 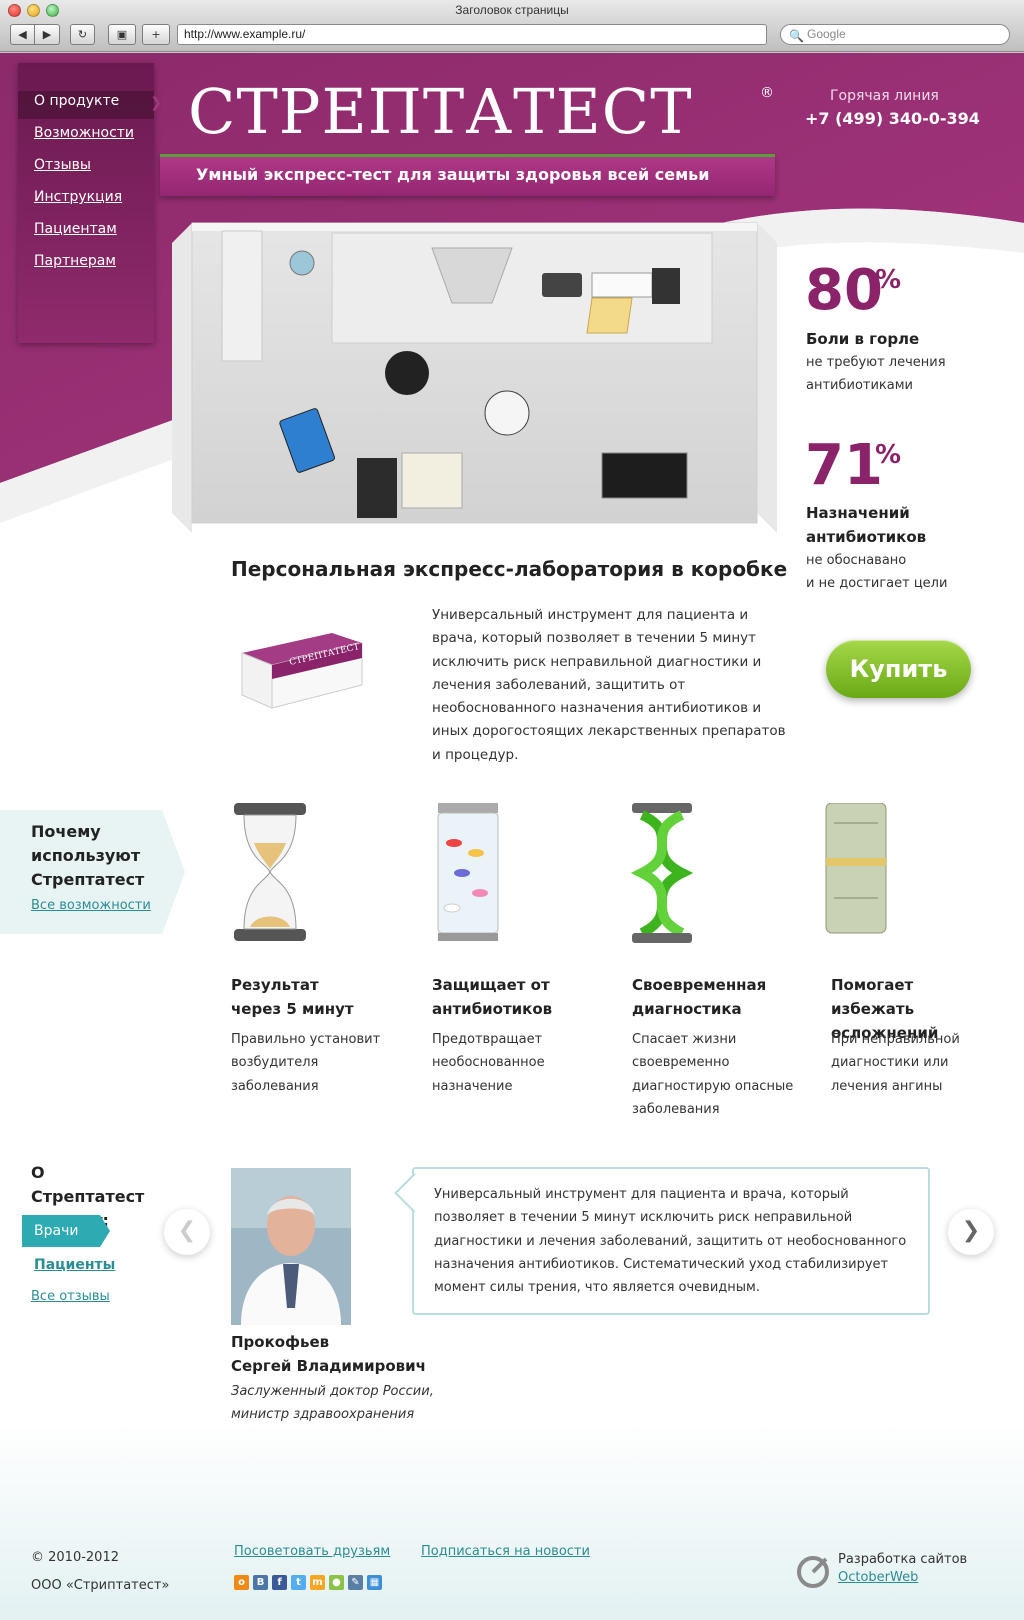 What do you see at coordinates (82, 34) in the screenshot?
I see `reload-button: ↻` at bounding box center [82, 34].